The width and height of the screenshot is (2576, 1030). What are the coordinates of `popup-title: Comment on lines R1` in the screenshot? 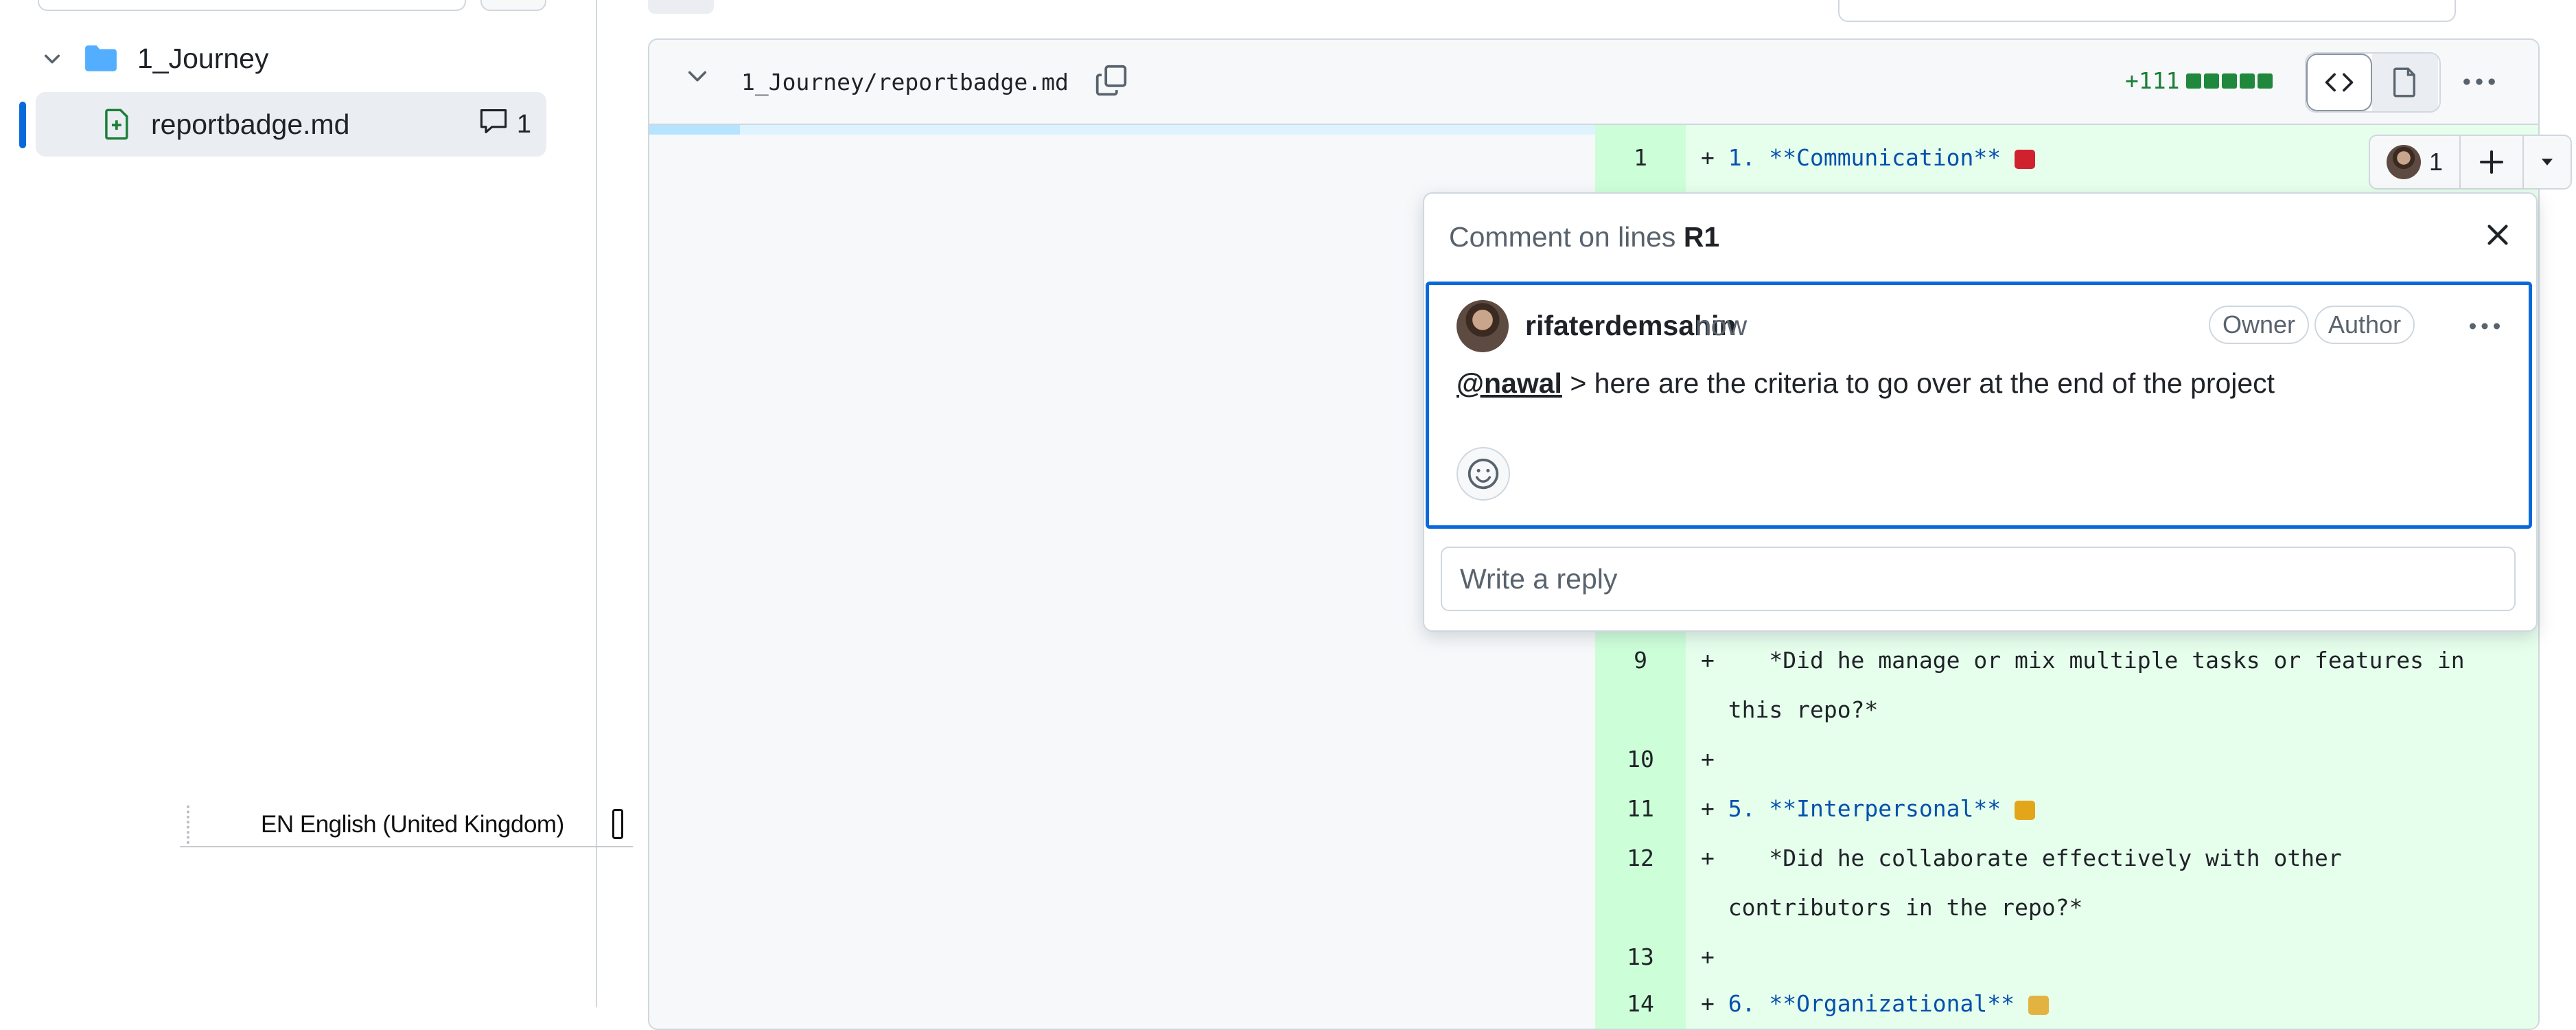 It's located at (1584, 237).